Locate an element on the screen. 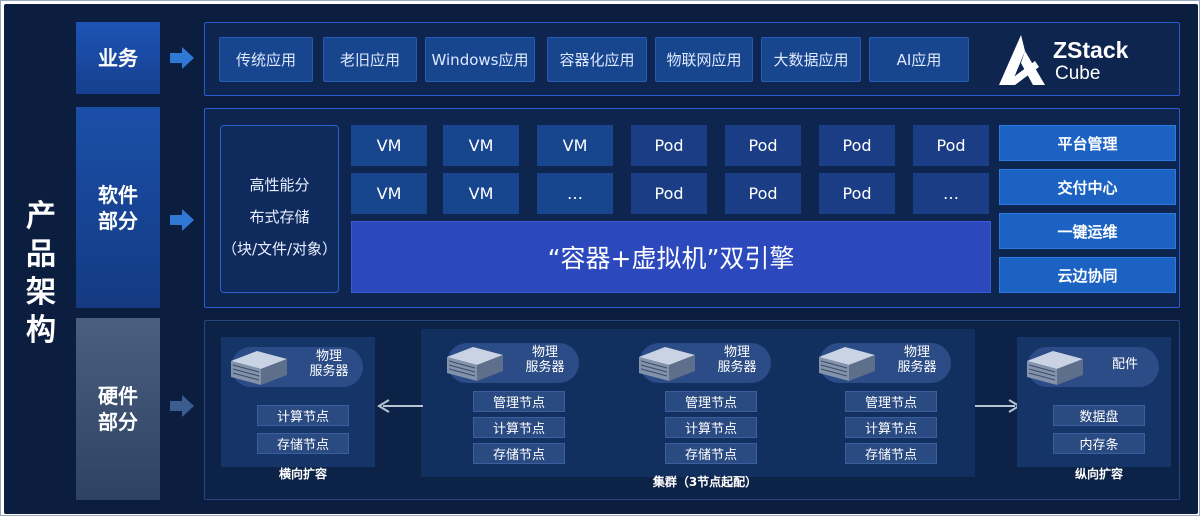 Image resolution: width=1200 pixels, height=516 pixels. distributed-storage-box: 高性能分 布式存储 （块/文件/对象） is located at coordinates (279, 209).